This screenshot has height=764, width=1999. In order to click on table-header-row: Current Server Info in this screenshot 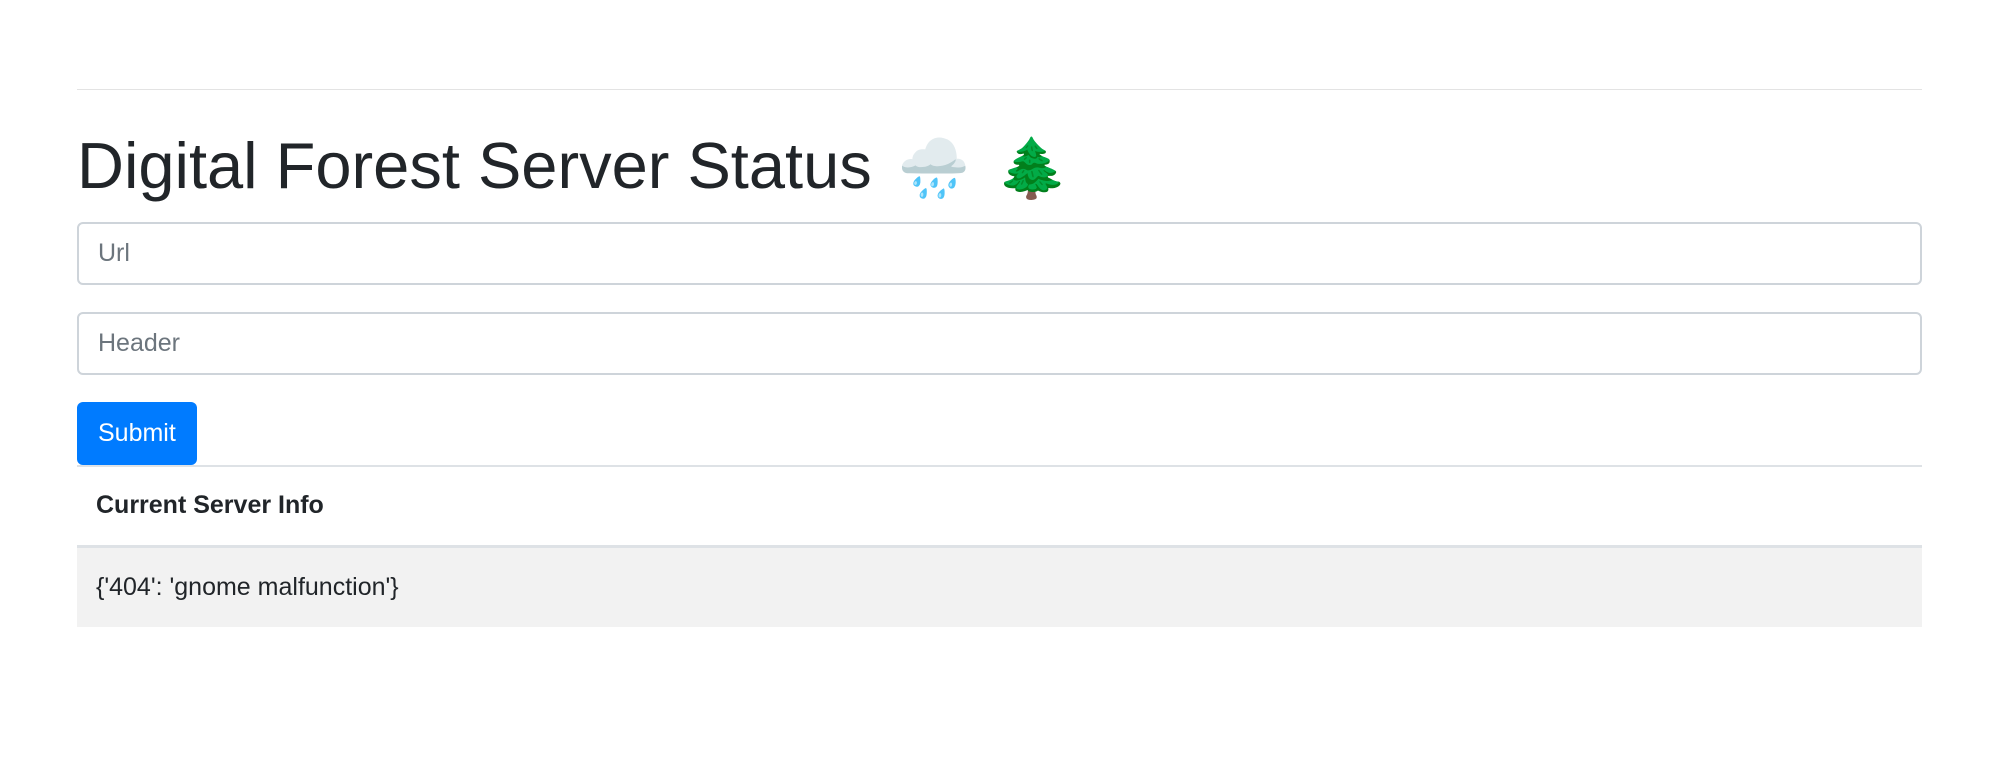, I will do `click(999, 506)`.